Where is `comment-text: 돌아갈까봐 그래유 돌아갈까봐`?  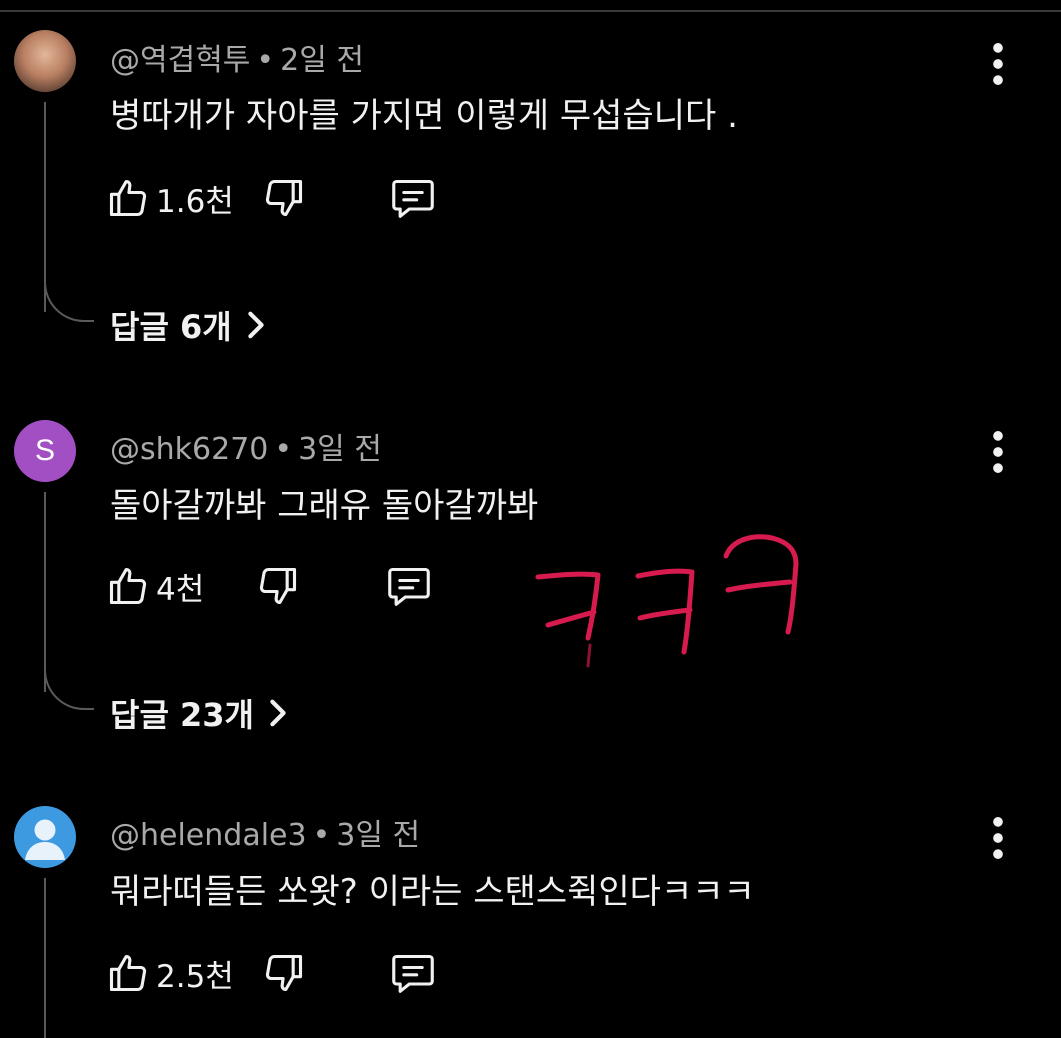
comment-text: 돌아갈까봐 그래유 돌아갈까봐 is located at coordinates (324, 506).